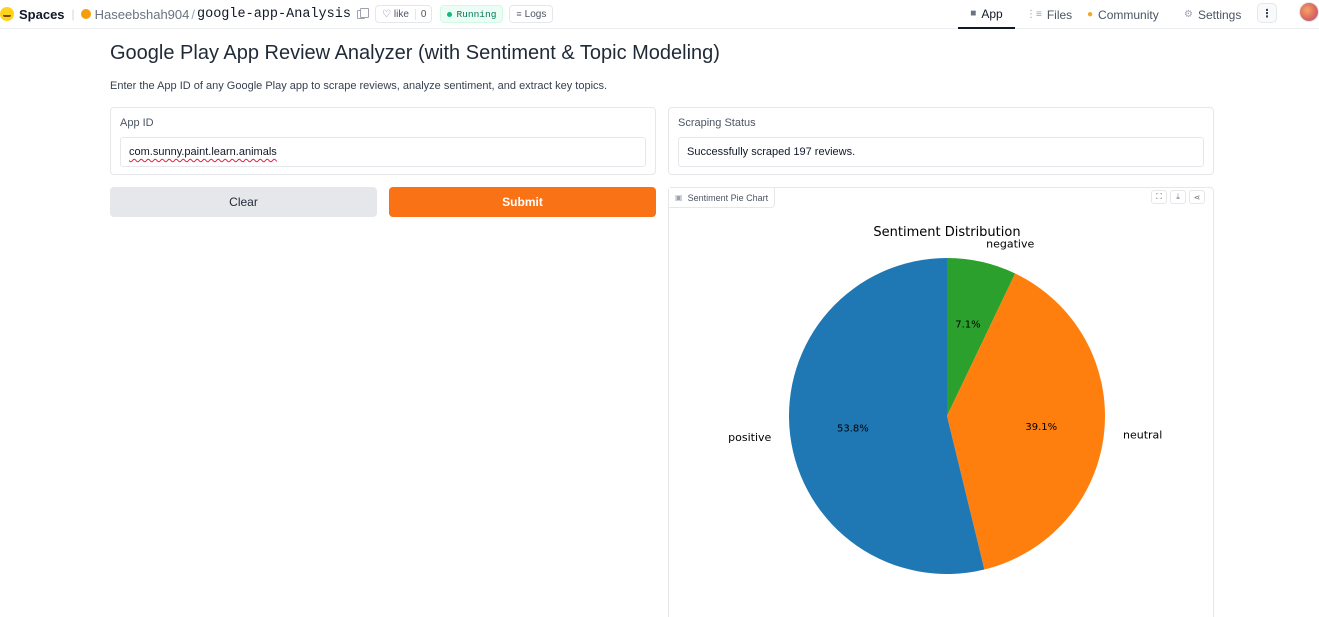 The image size is (1319, 617). I want to click on pie-category-label: neutral, so click(1142, 434).